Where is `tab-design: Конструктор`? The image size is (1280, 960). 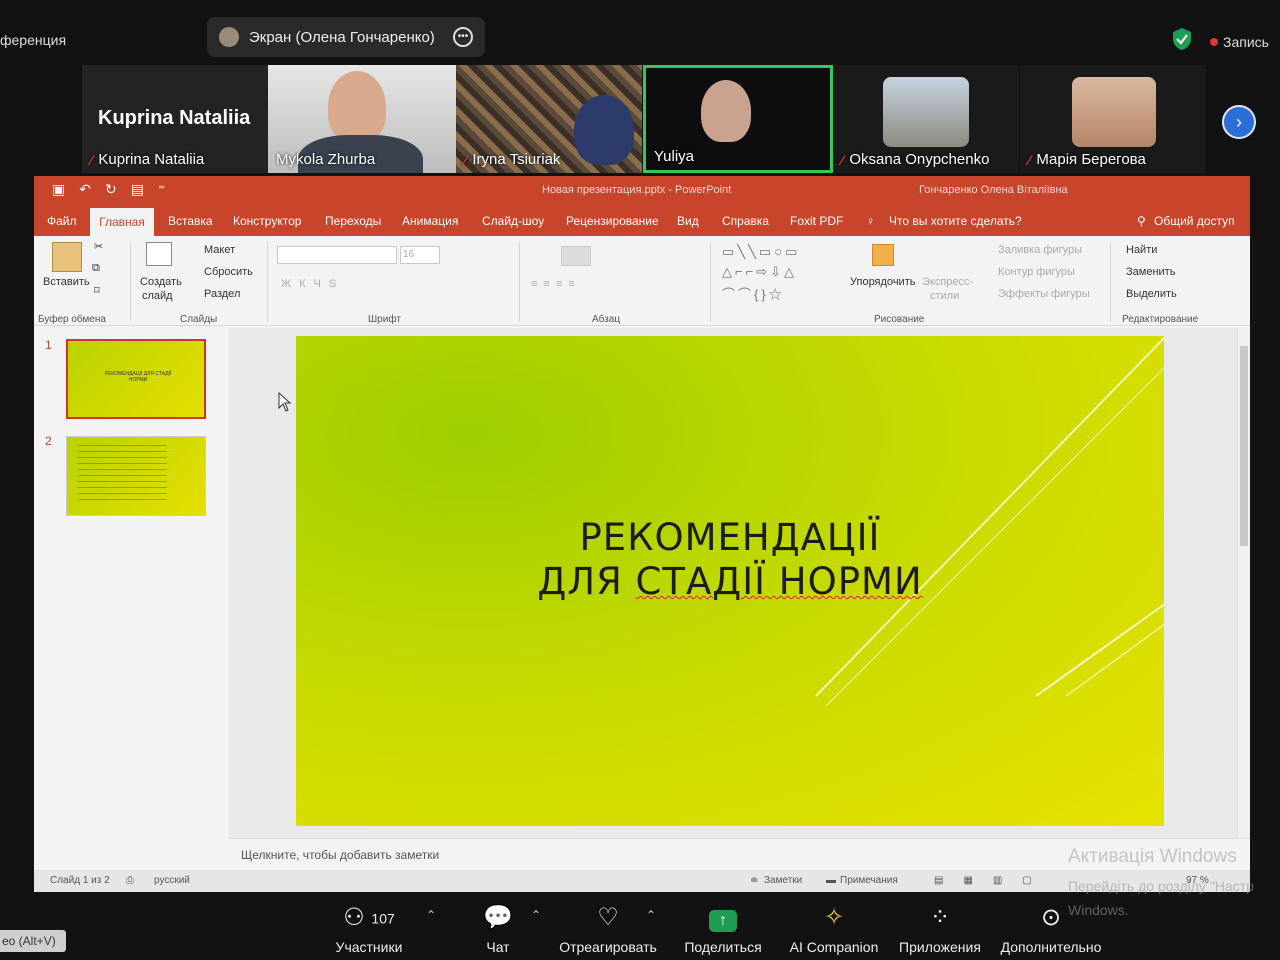 tab-design: Конструктор is located at coordinates (267, 221).